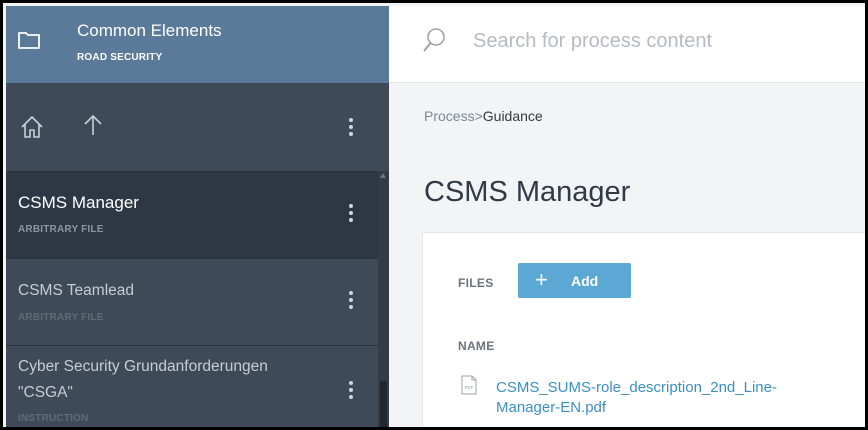 The height and width of the screenshot is (430, 868). I want to click on navigation-bar, so click(197, 127).